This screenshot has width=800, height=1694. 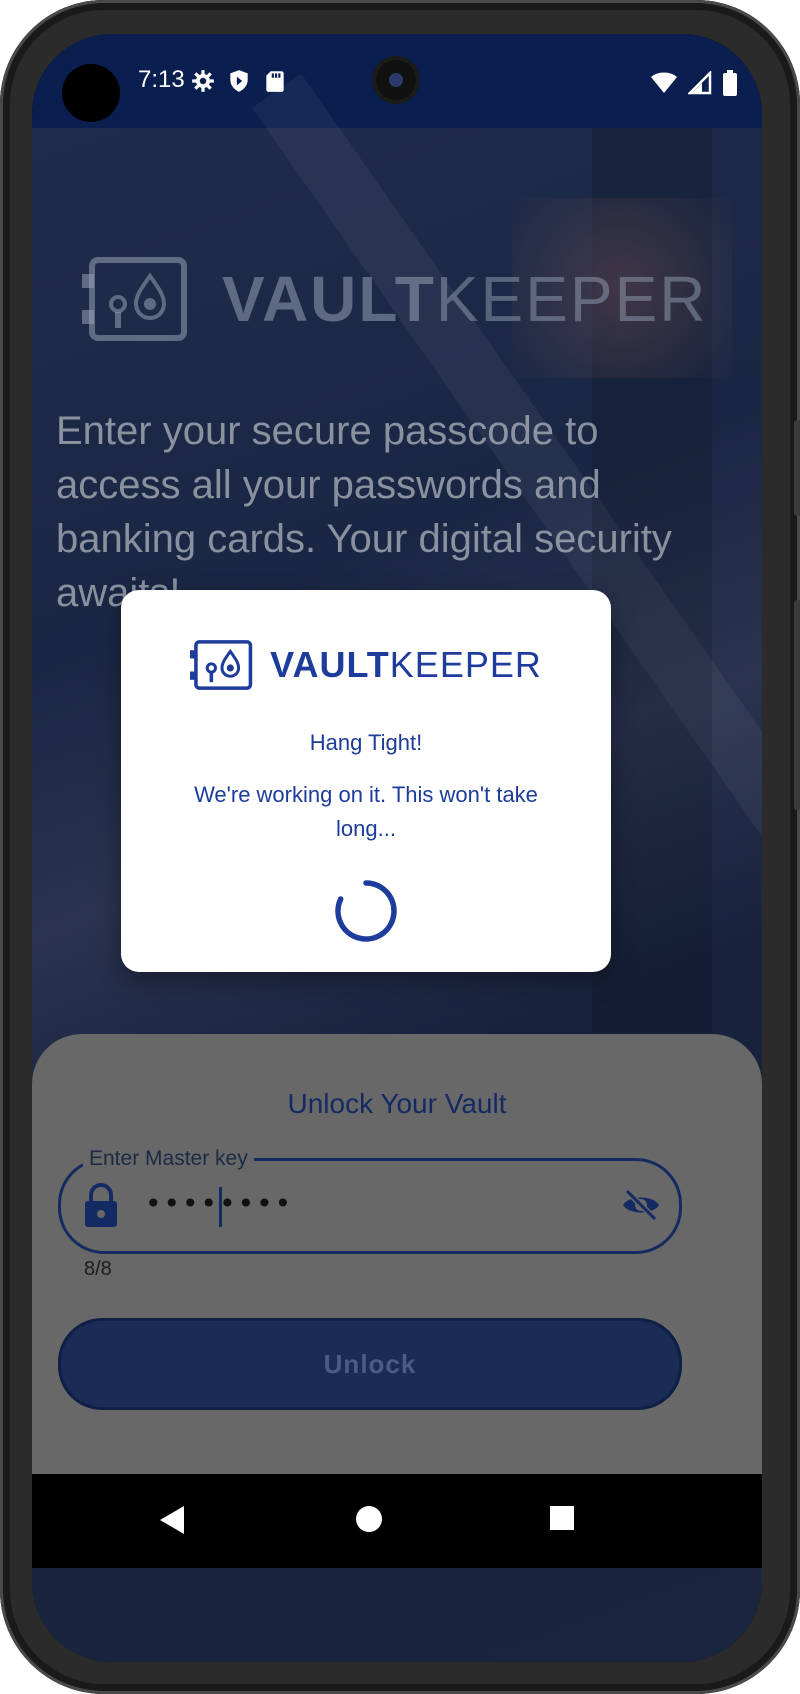 What do you see at coordinates (397, 1521) in the screenshot?
I see `navigation-bar` at bounding box center [397, 1521].